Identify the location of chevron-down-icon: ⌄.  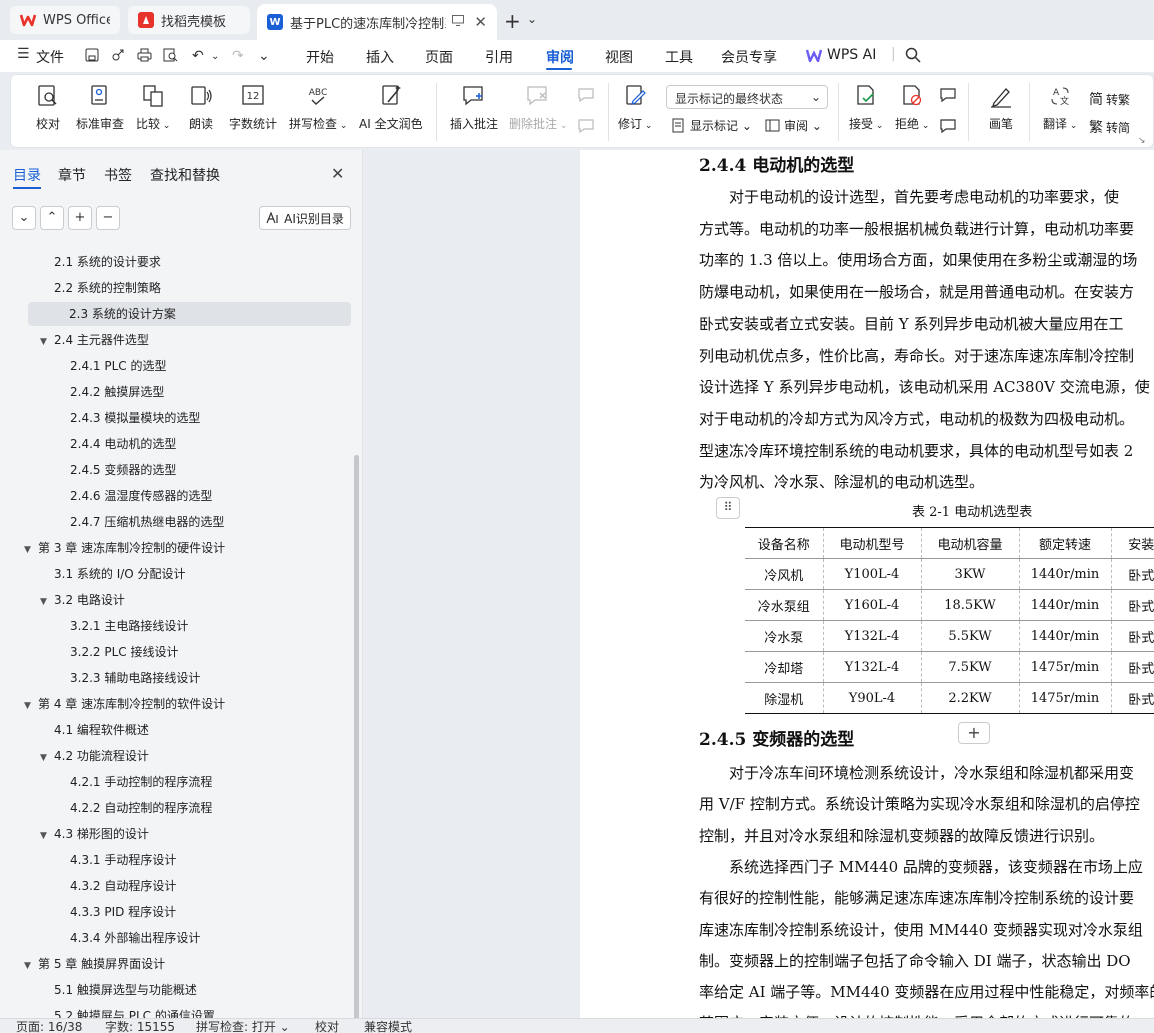
(215, 56).